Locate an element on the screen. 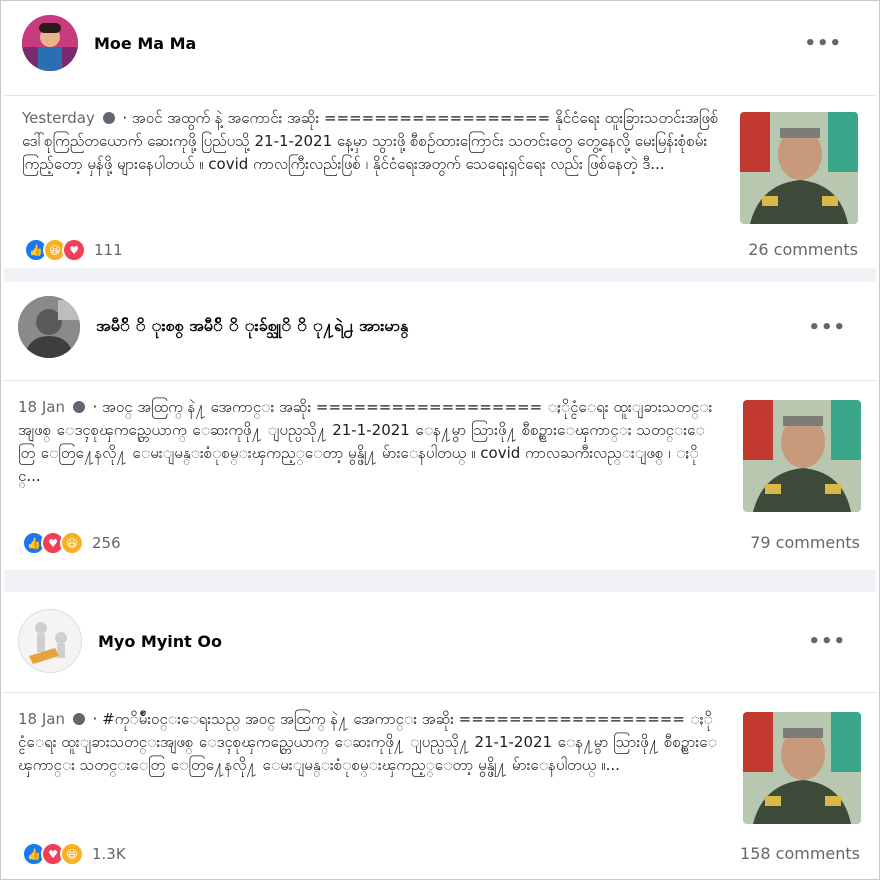 The height and width of the screenshot is (880, 880). reaction-summary: 👍 ♥ 😆 1.3K is located at coordinates (74, 854).